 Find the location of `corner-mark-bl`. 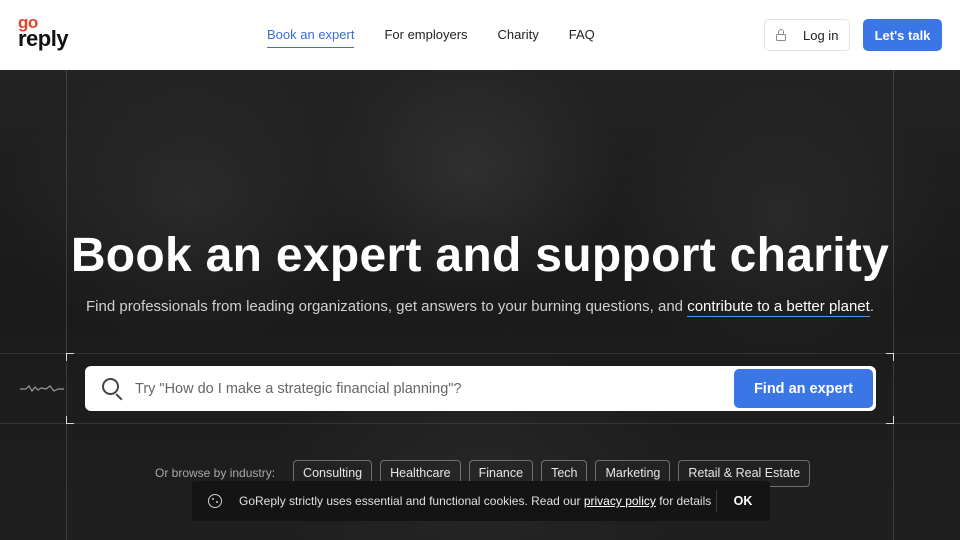

corner-mark-bl is located at coordinates (70, 420).